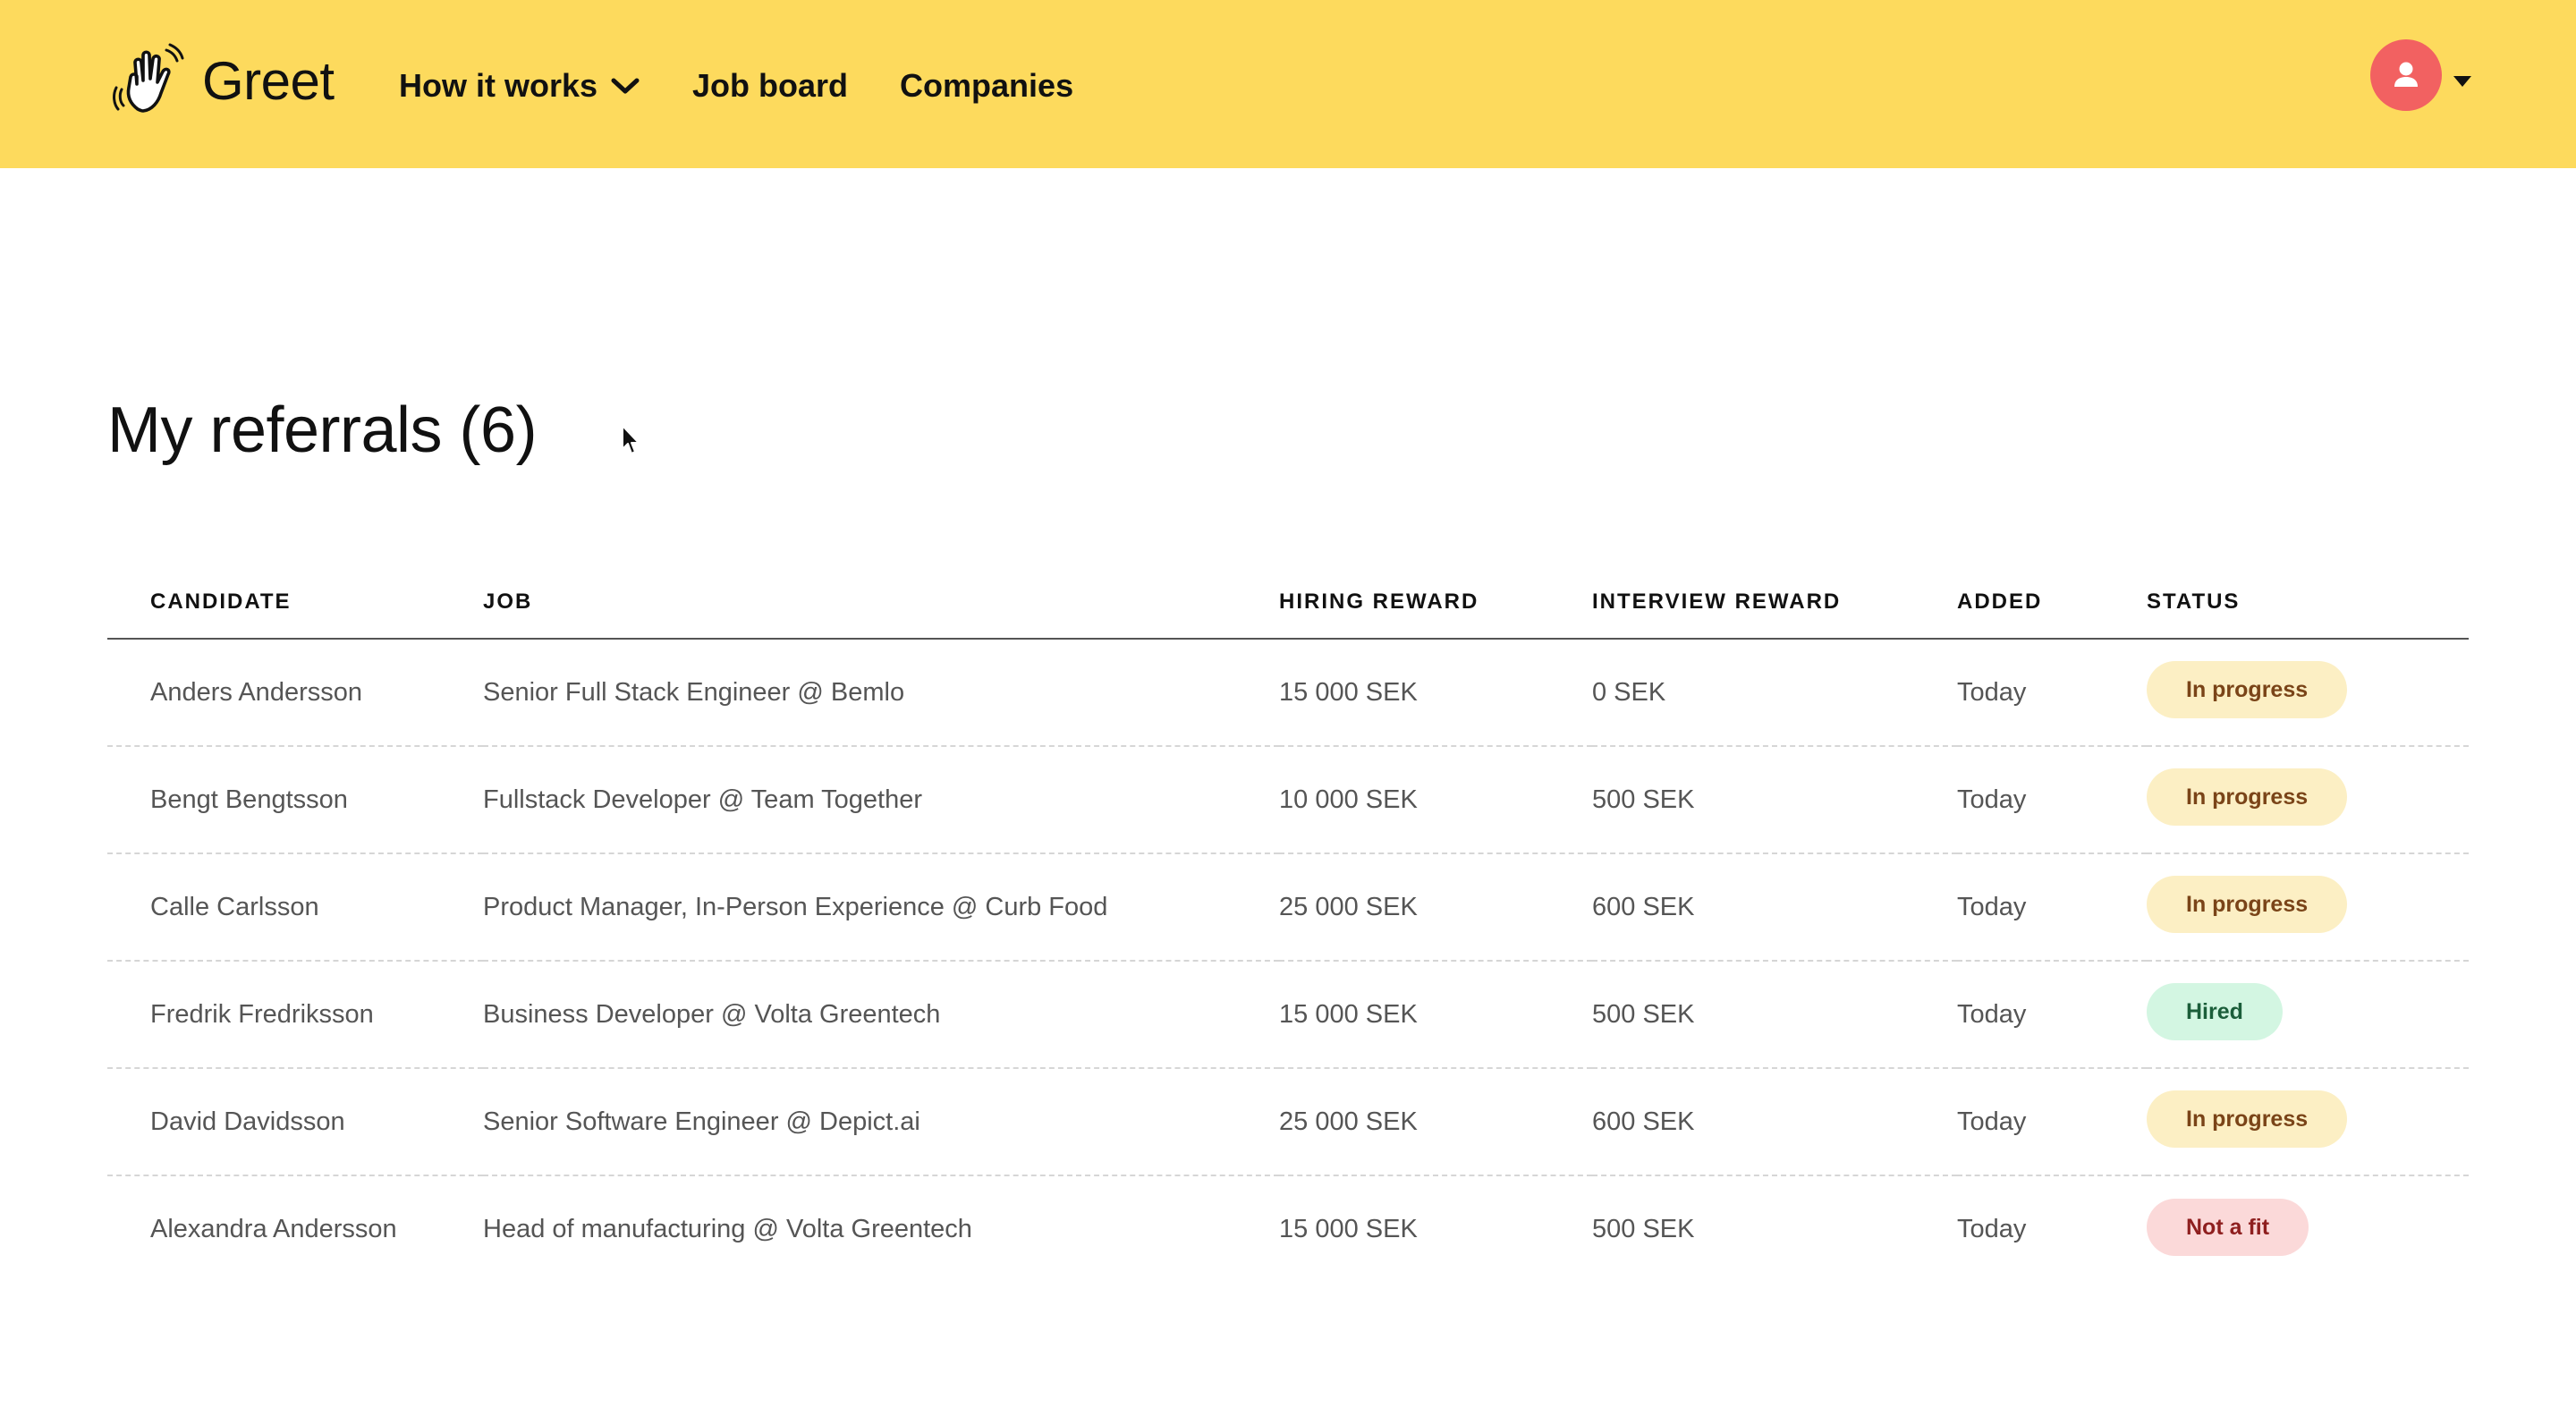  What do you see at coordinates (295, 693) in the screenshot?
I see `candidate-cell: Anders Andersson` at bounding box center [295, 693].